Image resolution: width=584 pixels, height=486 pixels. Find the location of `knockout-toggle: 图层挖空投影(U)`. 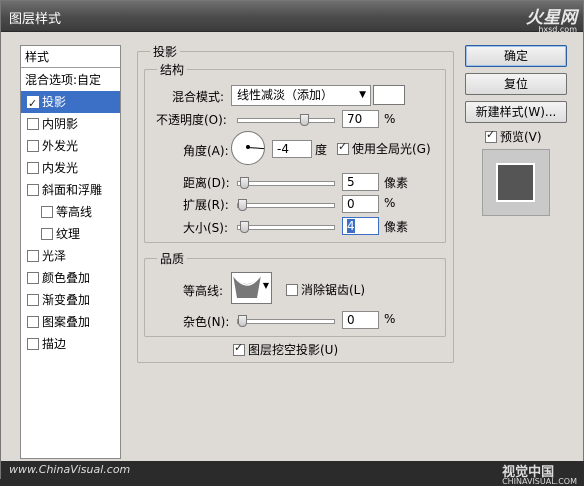

knockout-toggle: 图层挖空投影(U) is located at coordinates (285, 349).